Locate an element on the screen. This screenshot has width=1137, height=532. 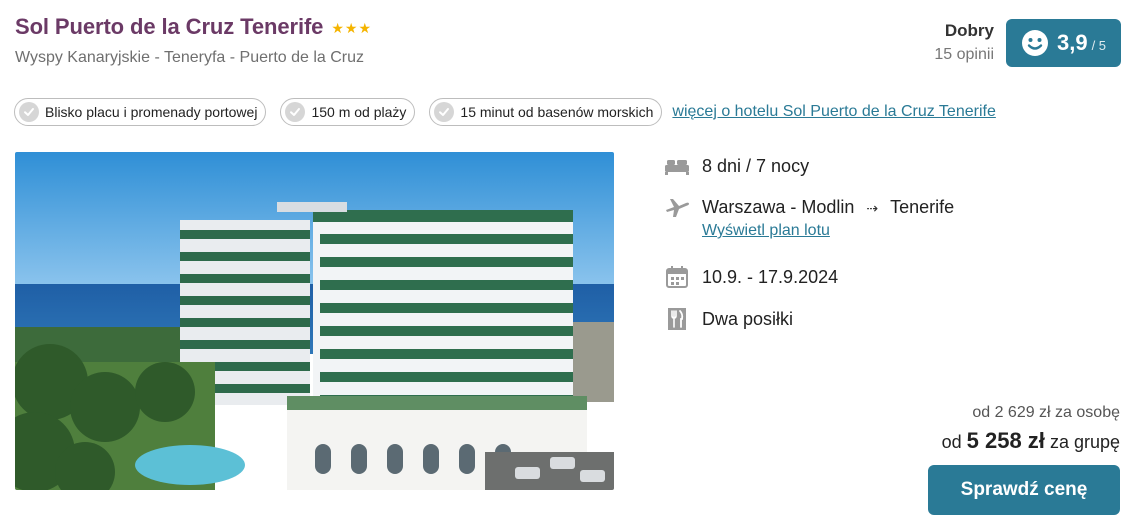
flight-to: Tenerife is located at coordinates (922, 206).